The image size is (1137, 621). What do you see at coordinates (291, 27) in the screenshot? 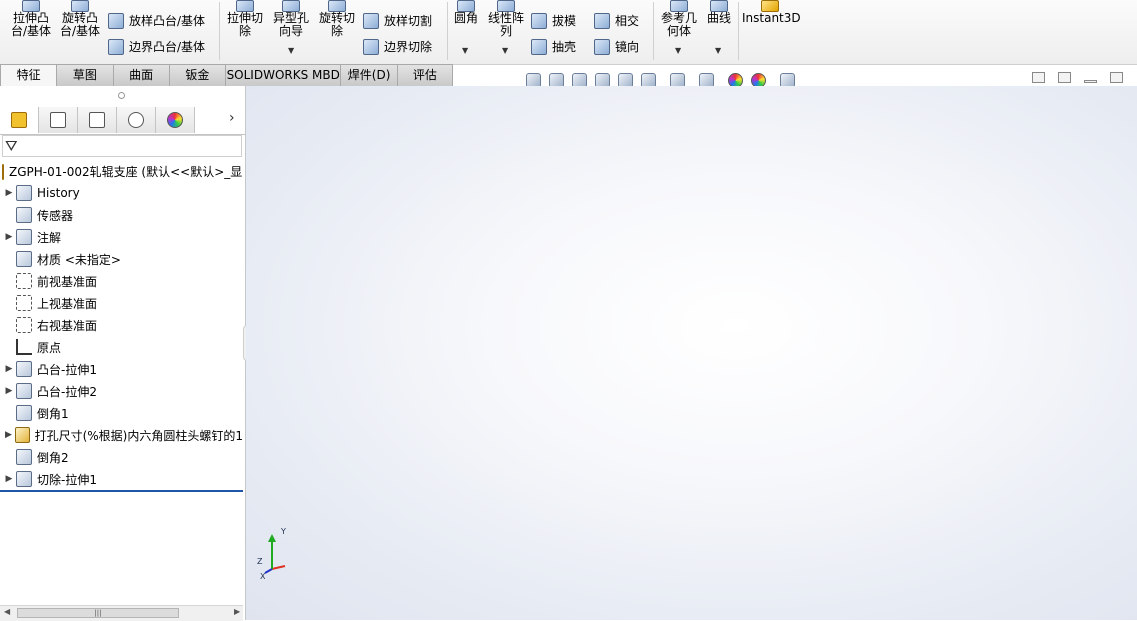
I see `hole-wizard-button: 异型孔 向导 ▼` at bounding box center [291, 27].